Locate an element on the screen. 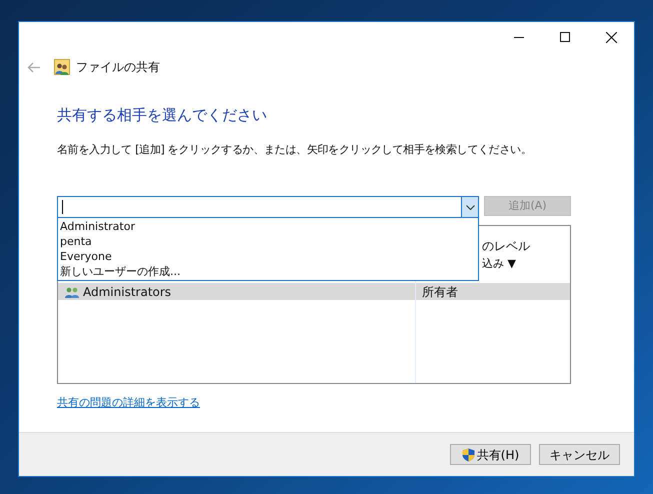  text-cursor is located at coordinates (62, 207).